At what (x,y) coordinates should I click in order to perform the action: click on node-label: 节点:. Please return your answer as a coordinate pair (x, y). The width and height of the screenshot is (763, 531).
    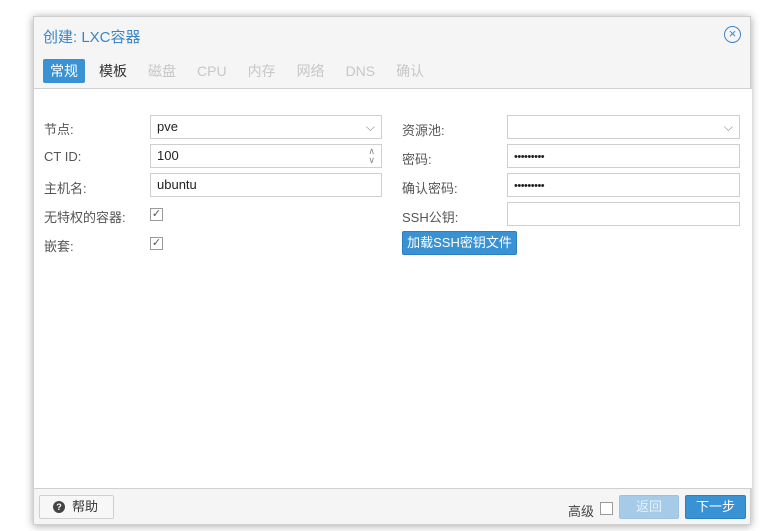
    Looking at the image, I should click on (59, 129).